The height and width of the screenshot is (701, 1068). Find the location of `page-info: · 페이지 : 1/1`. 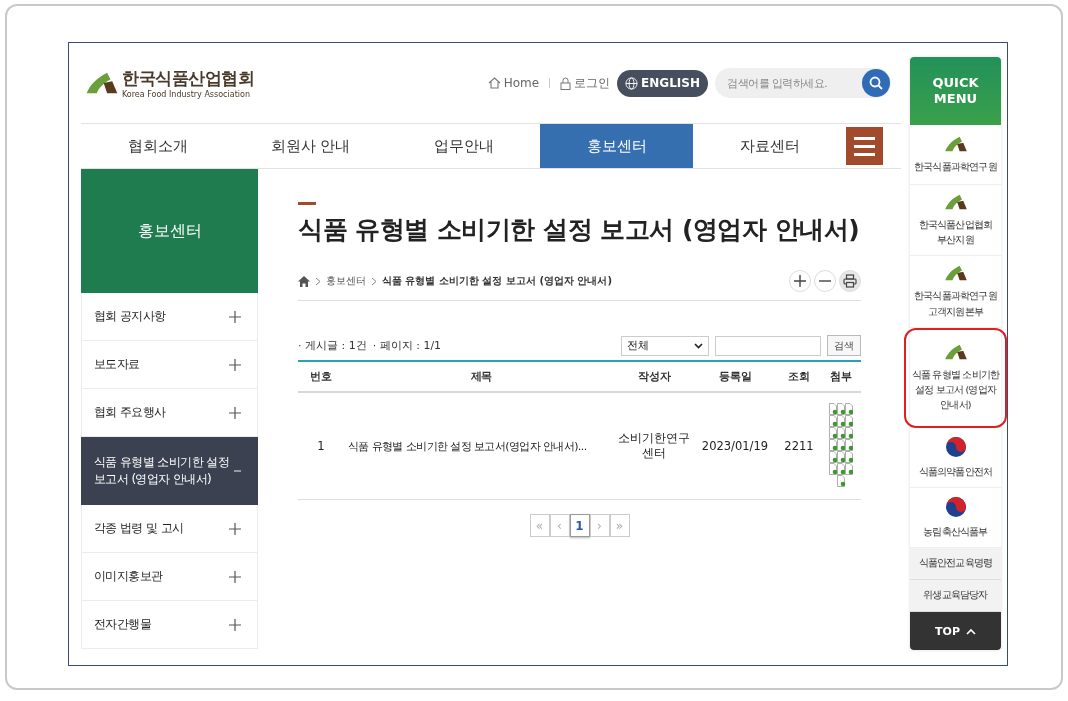

page-info: · 페이지 : 1/1 is located at coordinates (407, 345).